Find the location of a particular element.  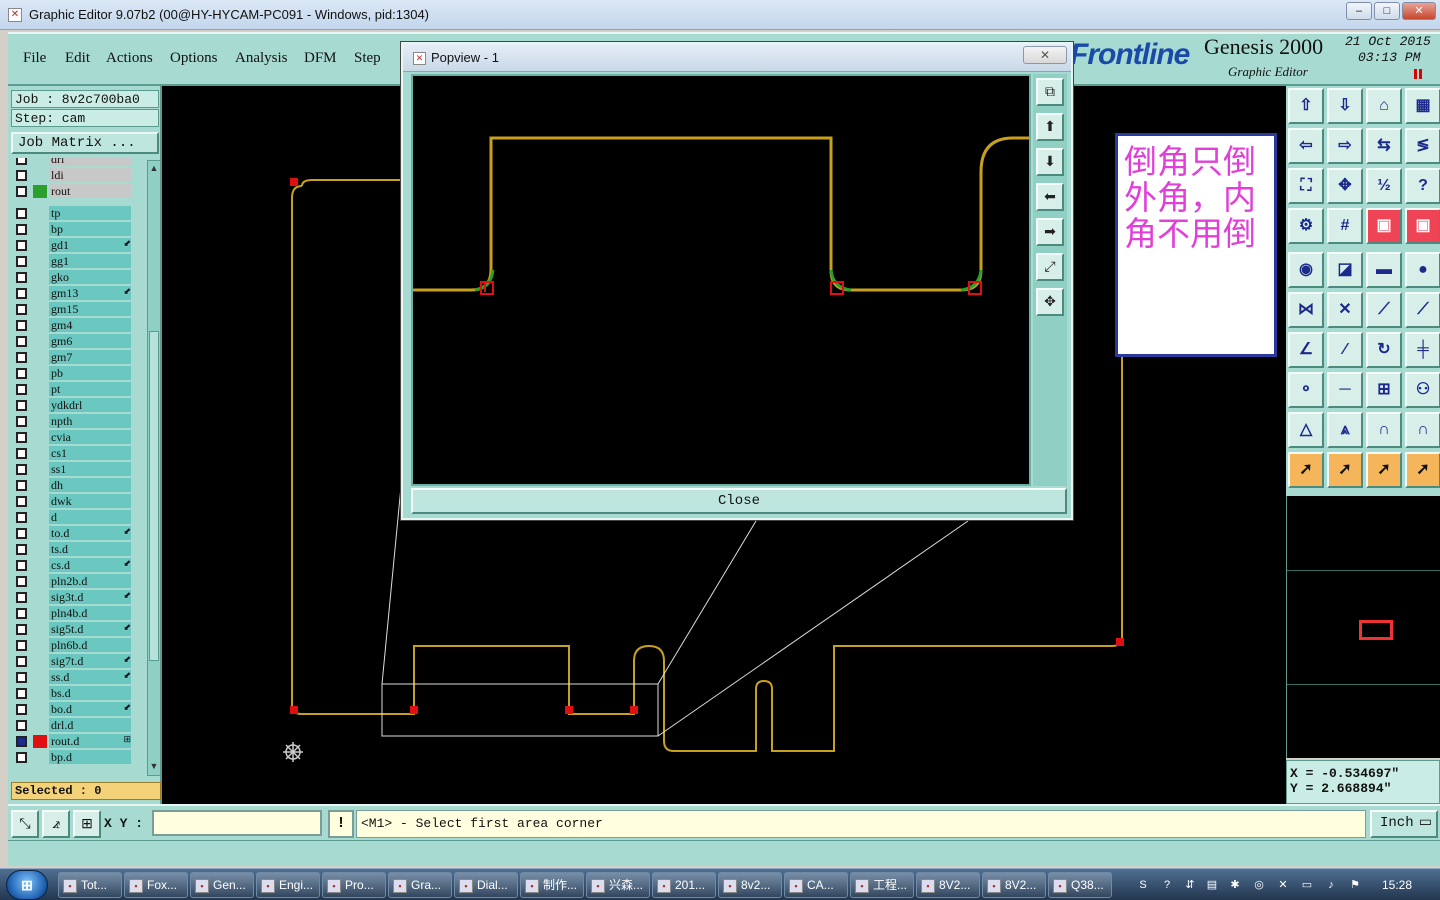

pan-left-icon: ⇦ is located at coordinates (1306, 146).